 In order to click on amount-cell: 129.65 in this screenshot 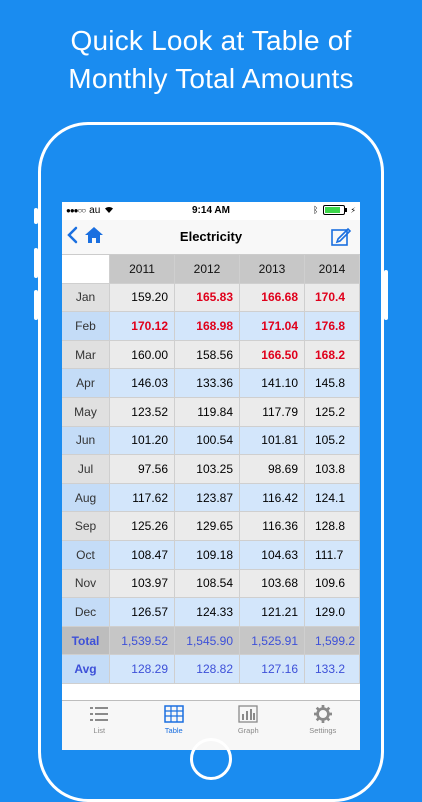, I will do `click(207, 526)`.